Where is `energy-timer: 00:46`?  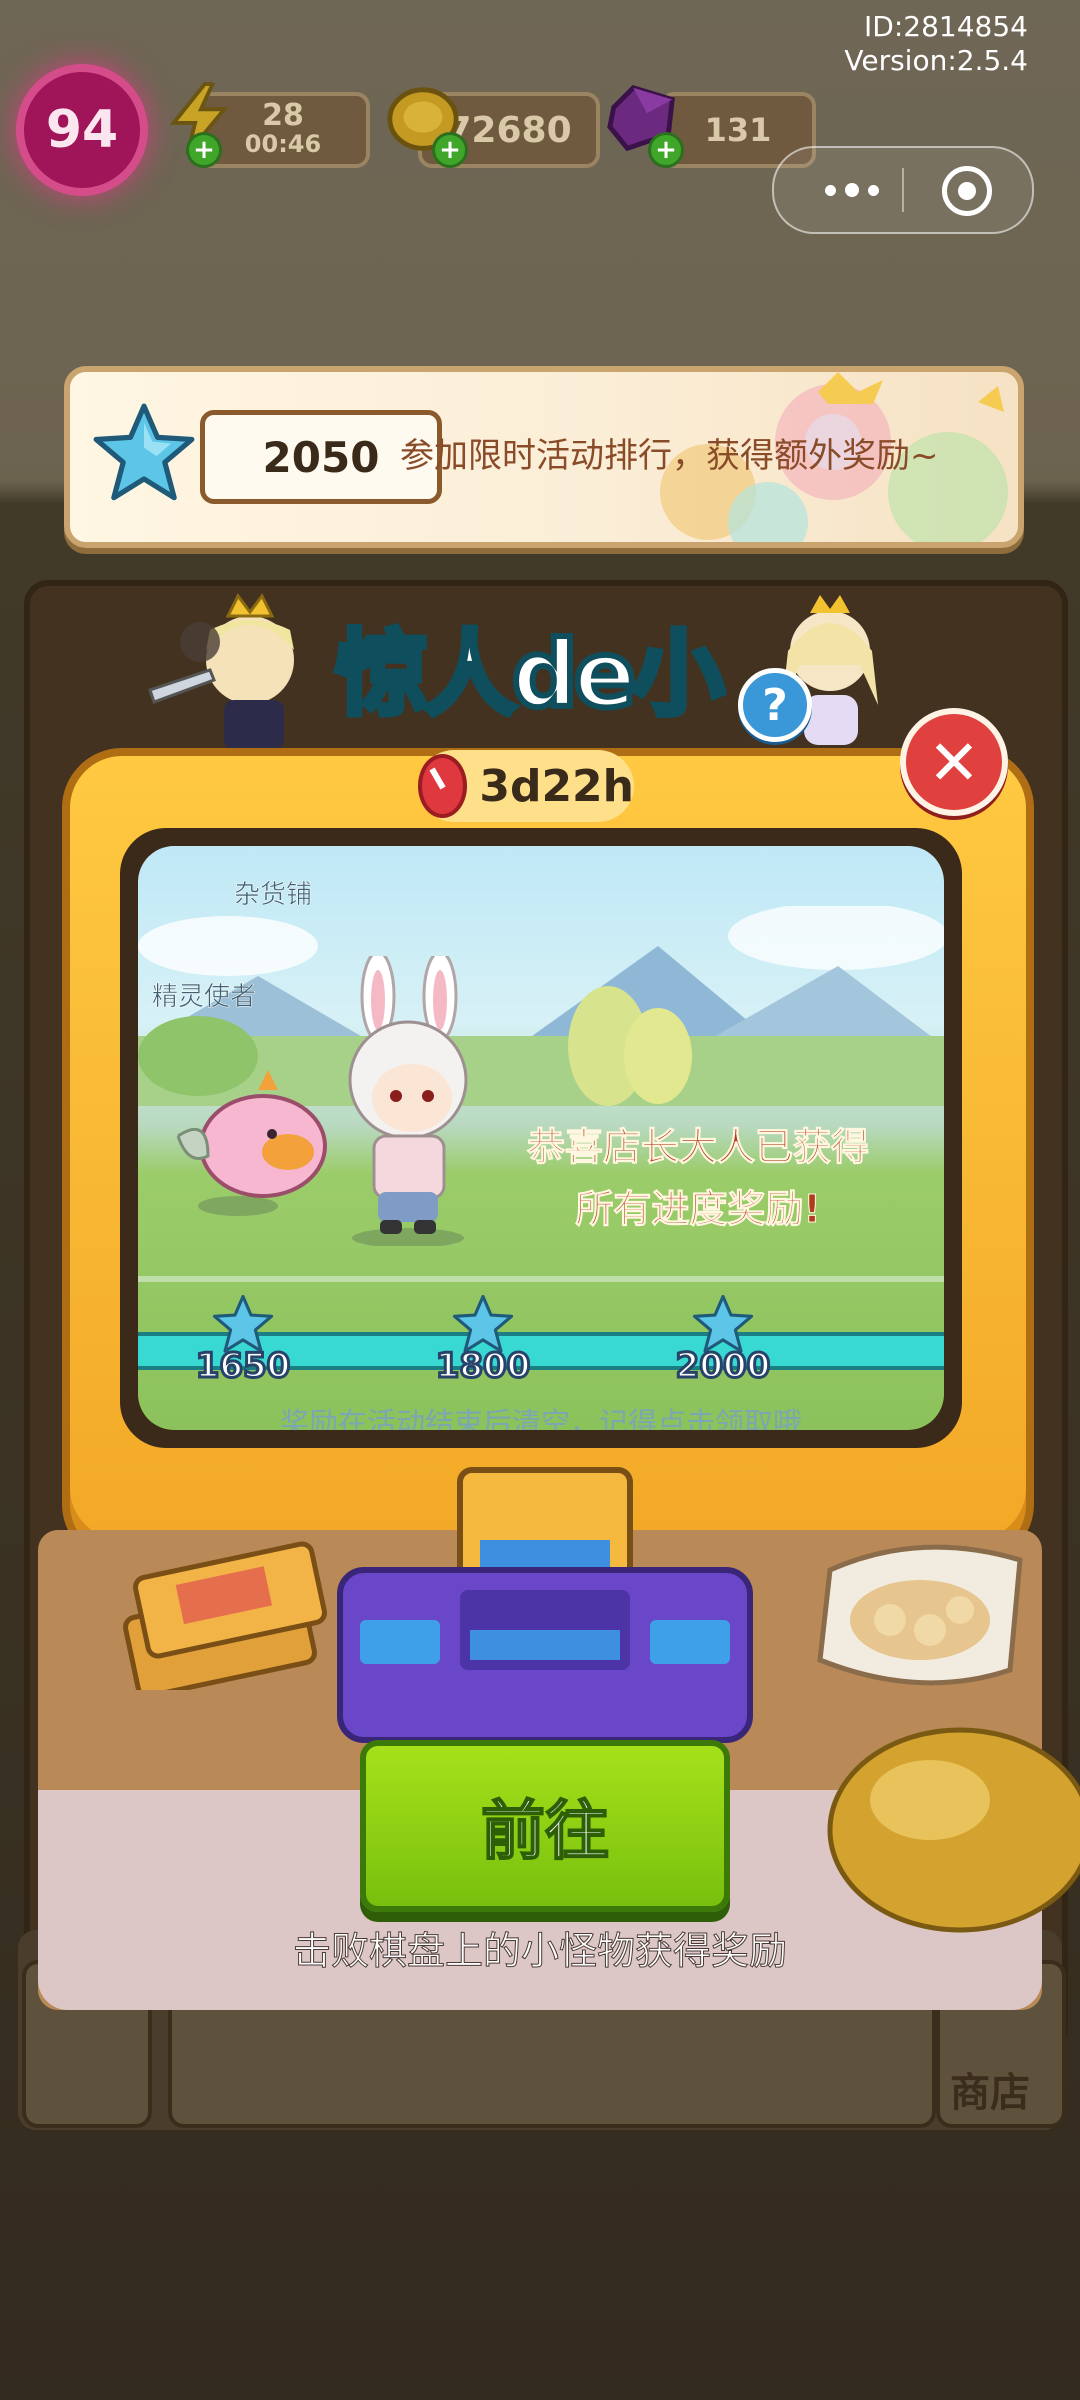
energy-timer: 00:46 is located at coordinates (283, 144).